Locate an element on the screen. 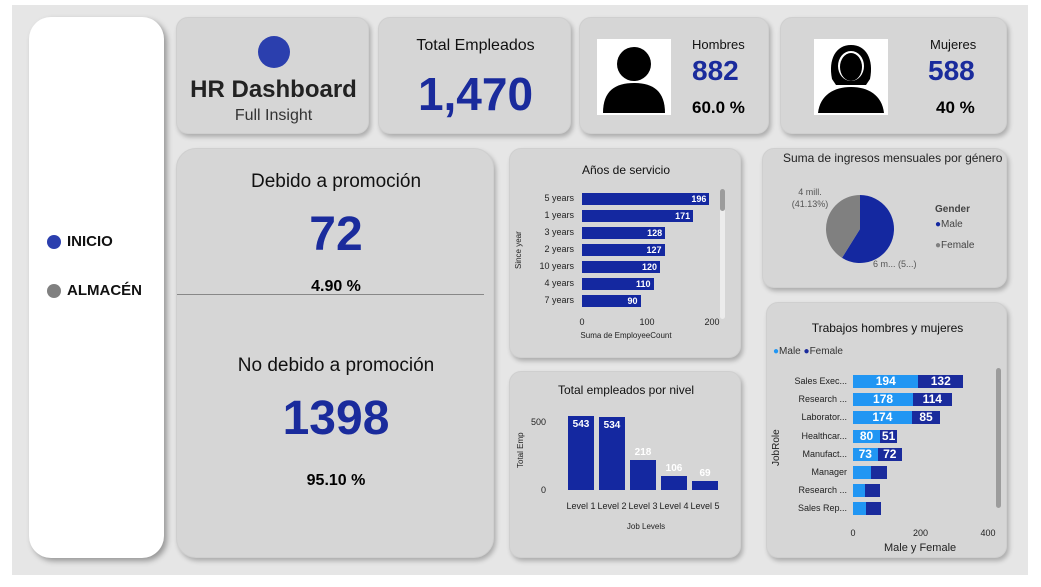 The width and height of the screenshot is (1041, 587). kpi-women-value: 588 is located at coordinates (951, 70).